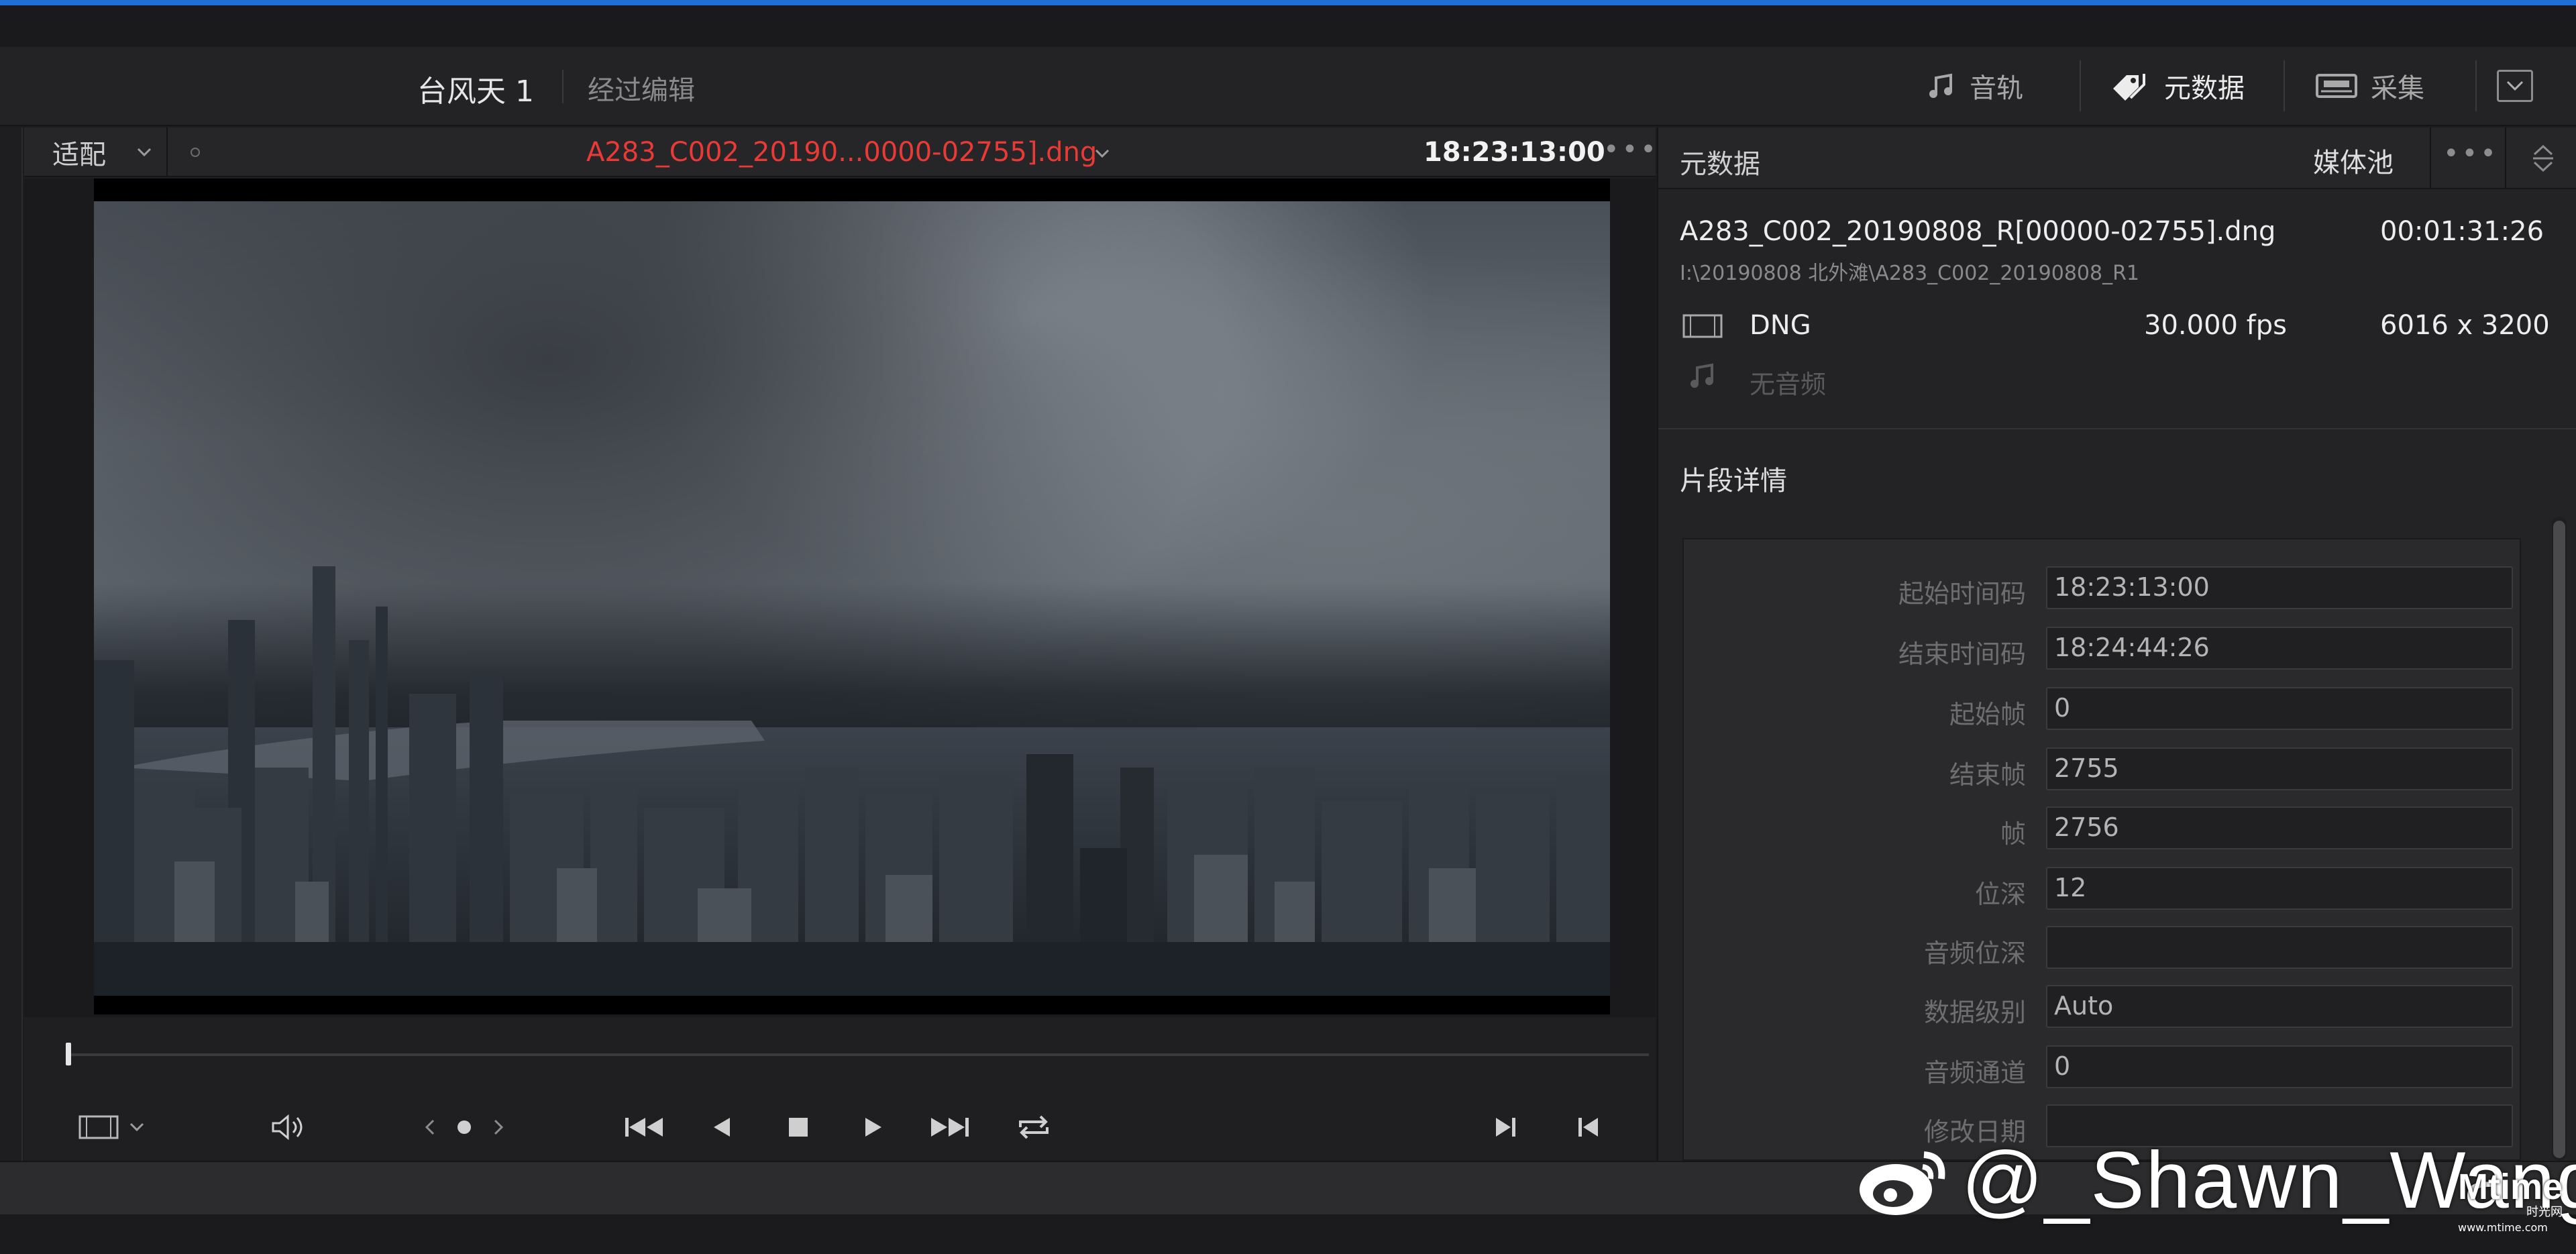  What do you see at coordinates (2336, 85) in the screenshot?
I see `tape-deck-icon` at bounding box center [2336, 85].